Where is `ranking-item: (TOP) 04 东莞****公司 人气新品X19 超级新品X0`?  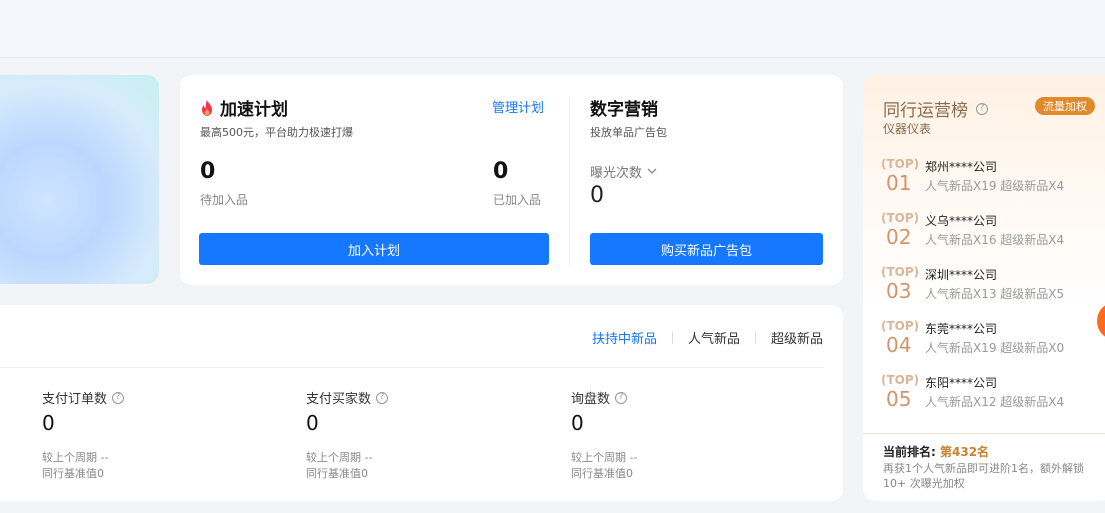 ranking-item: (TOP) 04 东莞****公司 人气新品X19 超级新品X0 is located at coordinates (991, 342).